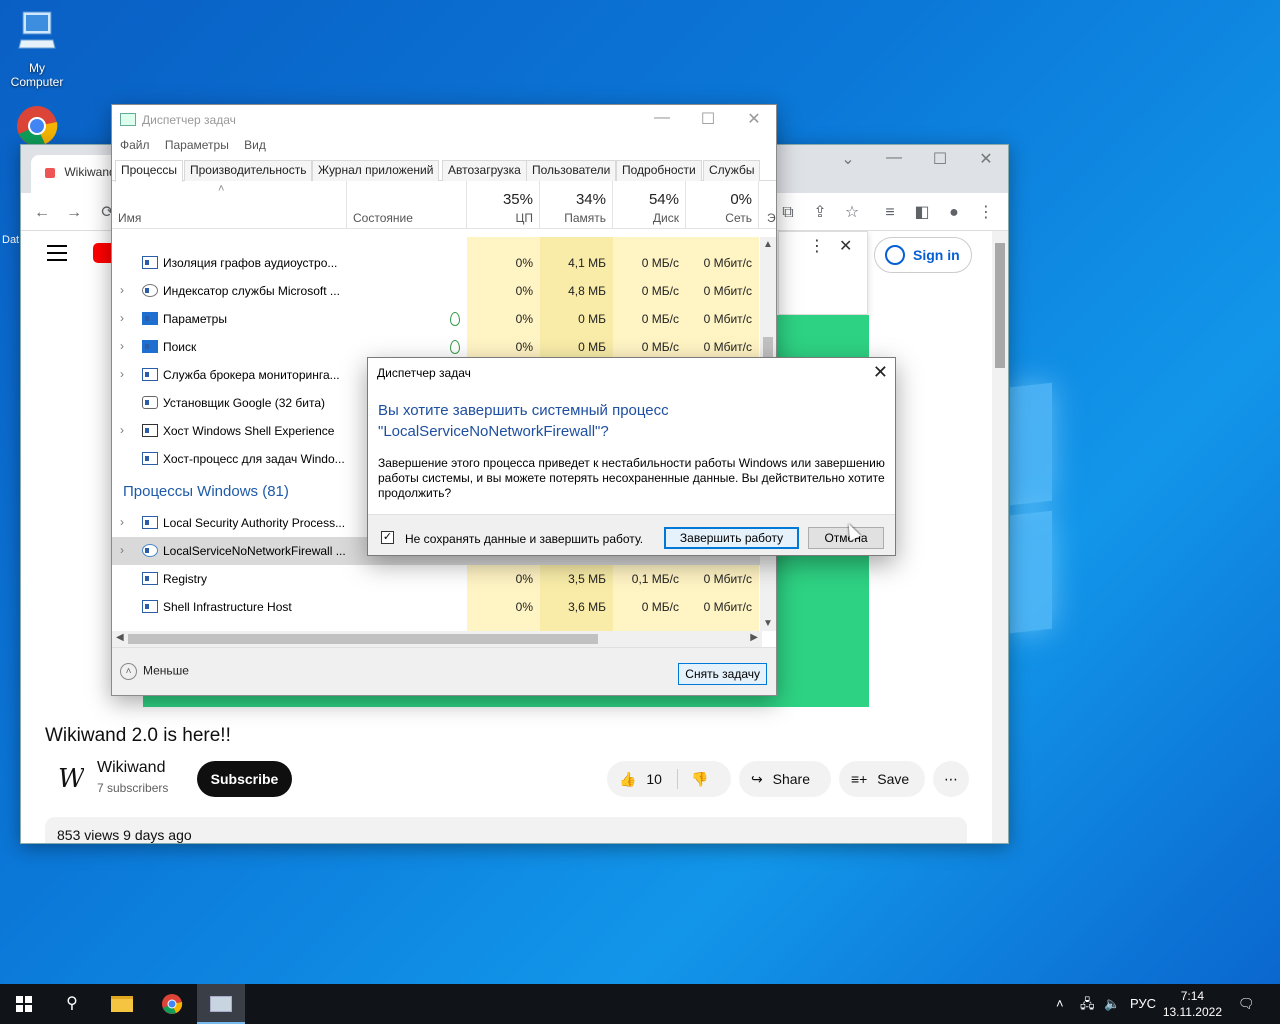  I want to click on start-button, so click(24, 1004).